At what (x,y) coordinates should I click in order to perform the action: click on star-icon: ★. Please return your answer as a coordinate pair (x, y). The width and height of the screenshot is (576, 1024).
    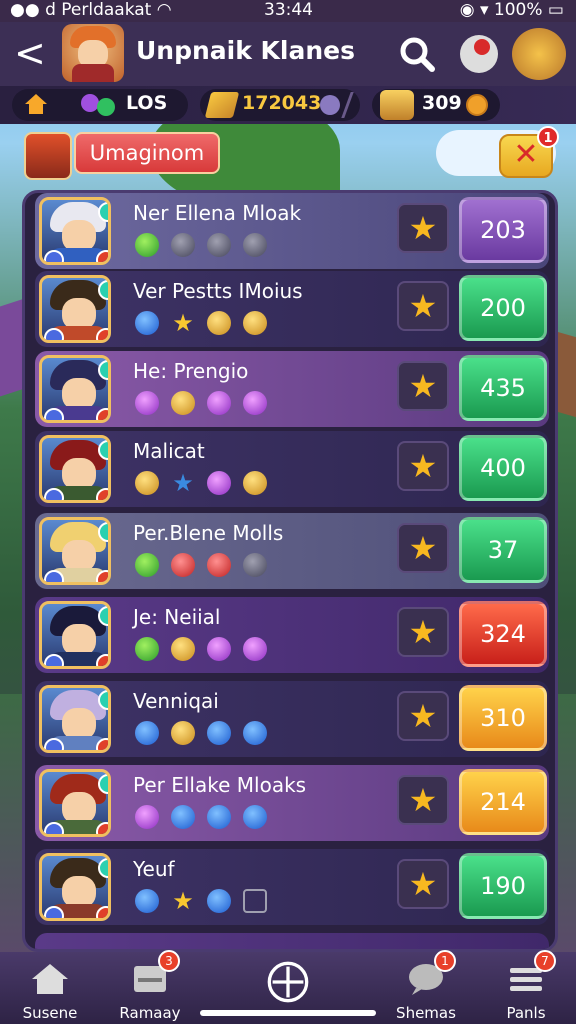
    Looking at the image, I should click on (183, 323).